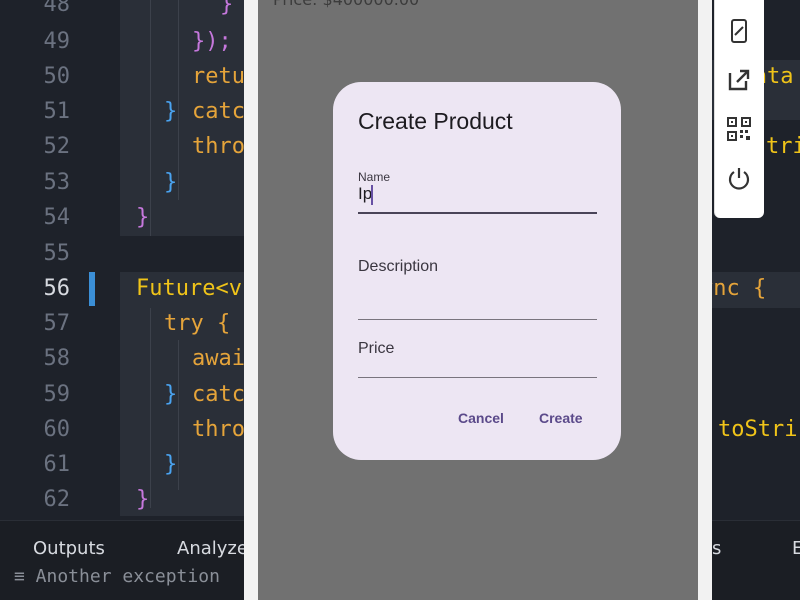  I want to click on tab-partial: s, so click(716, 548).